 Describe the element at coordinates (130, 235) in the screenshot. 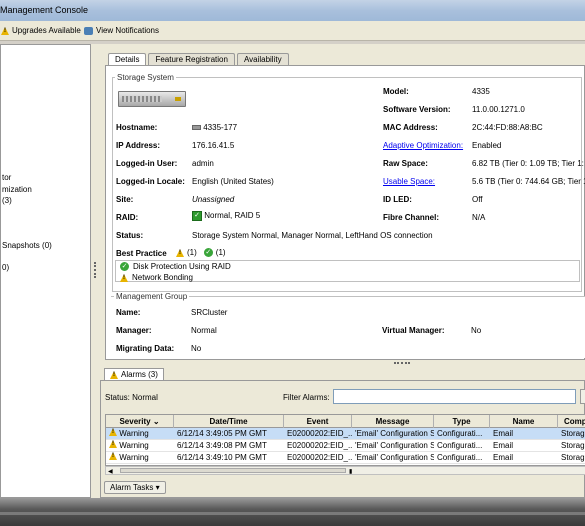

I see `status-label: Status:` at that location.